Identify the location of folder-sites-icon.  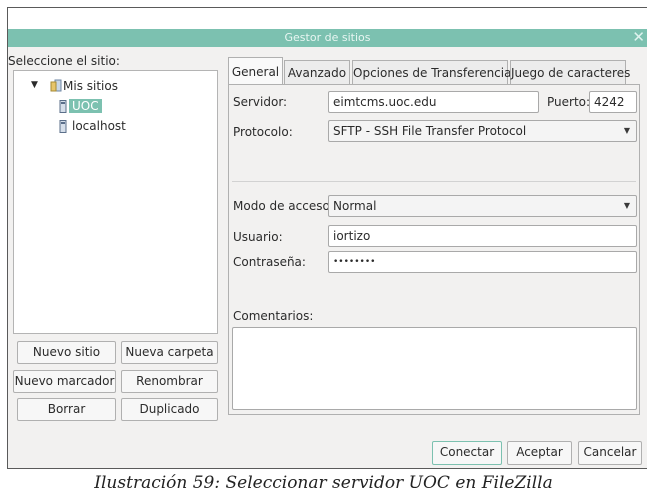
(56, 85).